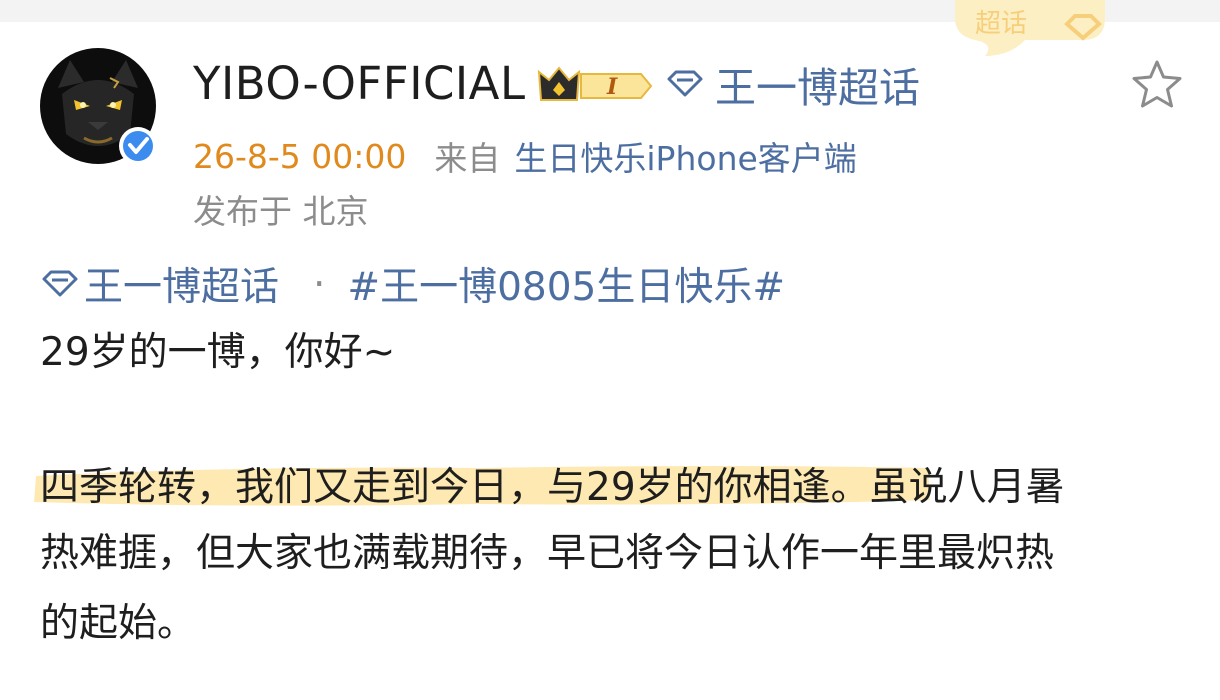 The width and height of the screenshot is (1220, 700). What do you see at coordinates (596, 84) in the screenshot?
I see `crown-level-badge-icon: I` at bounding box center [596, 84].